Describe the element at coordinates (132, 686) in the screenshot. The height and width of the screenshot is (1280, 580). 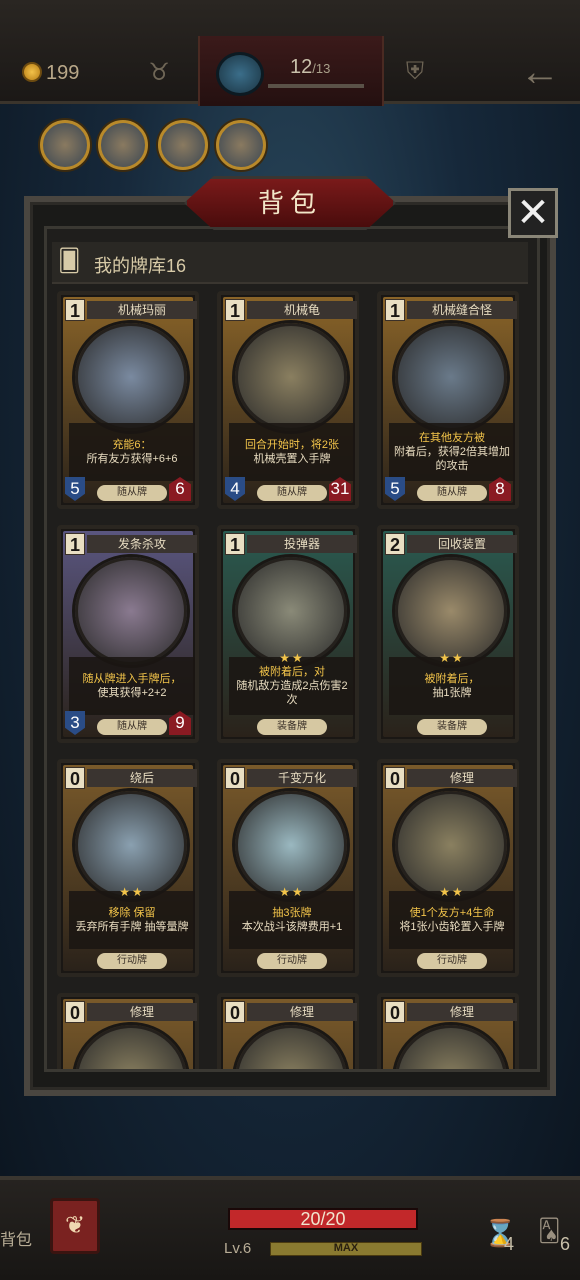
I see `card-description: 随从牌进入手牌后， 使其获得+2+2` at that location.